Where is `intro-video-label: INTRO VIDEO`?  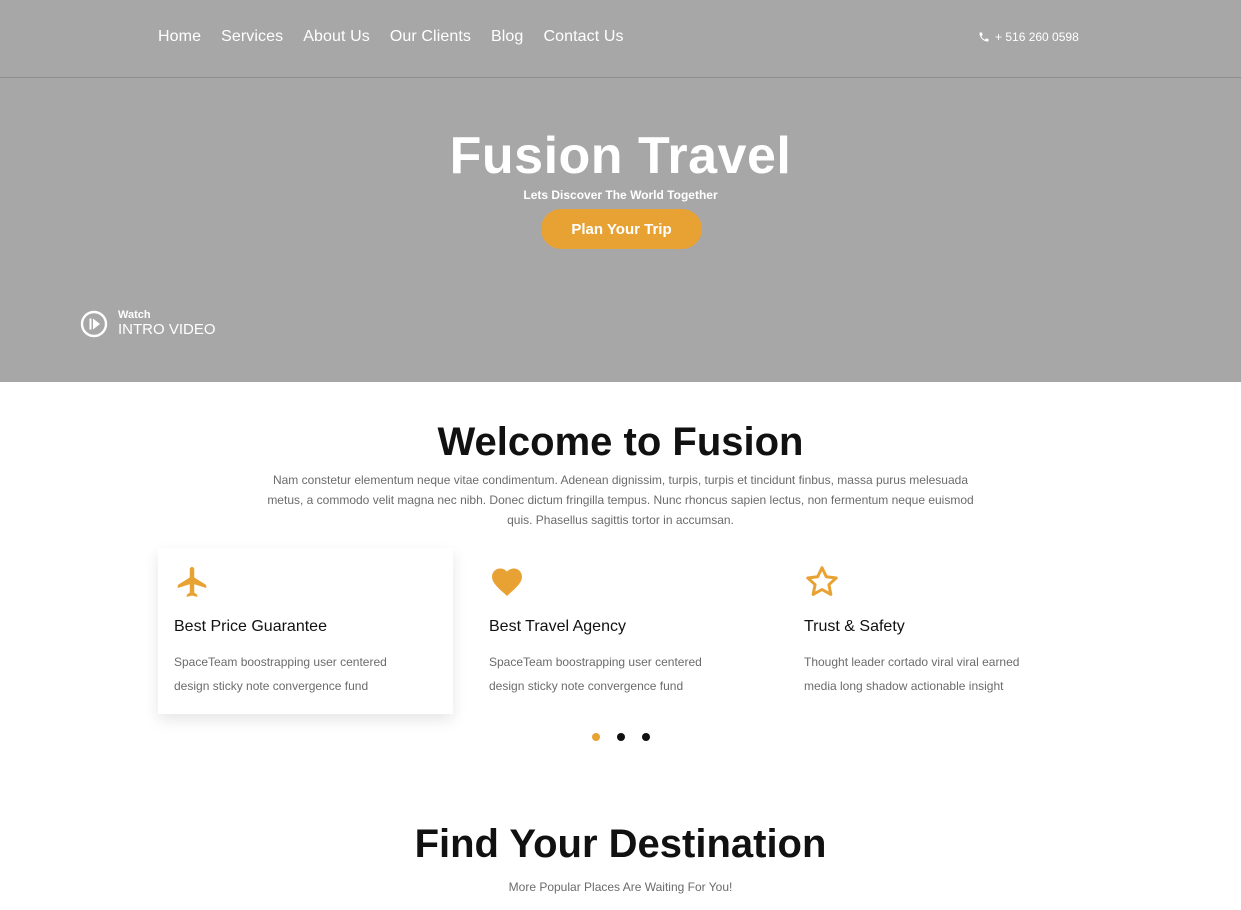 intro-video-label: INTRO VIDEO is located at coordinates (167, 329).